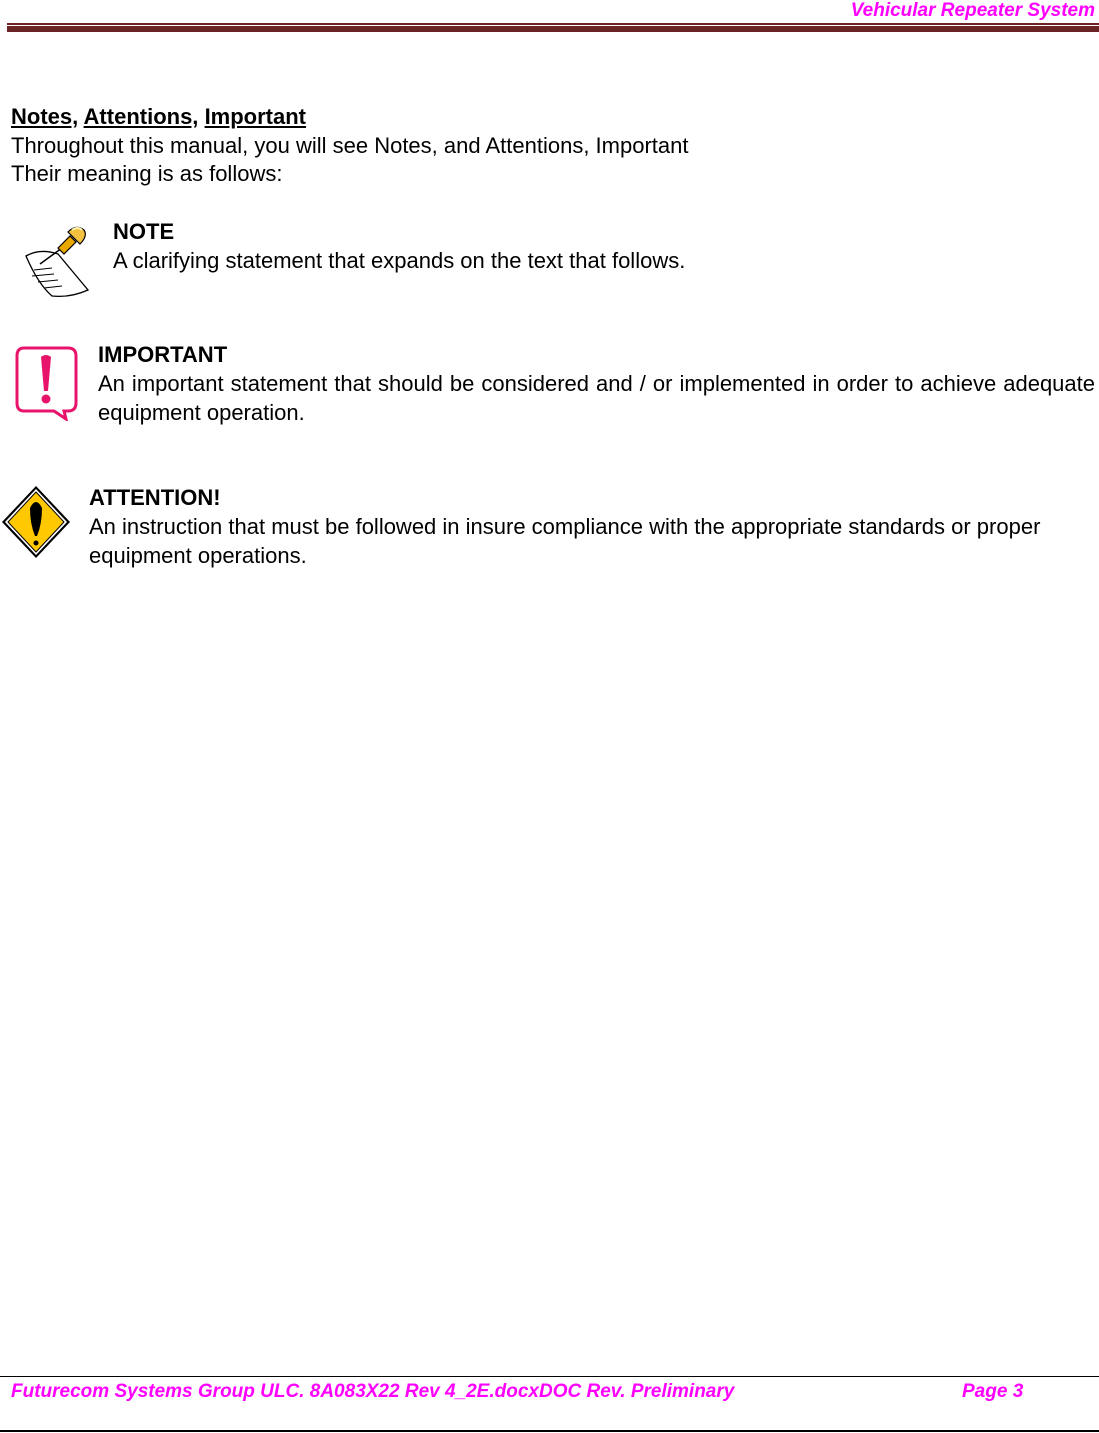 This screenshot has width=1099, height=1433. Describe the element at coordinates (549, 1431) in the screenshot. I see `footer-rule-bottom` at that location.